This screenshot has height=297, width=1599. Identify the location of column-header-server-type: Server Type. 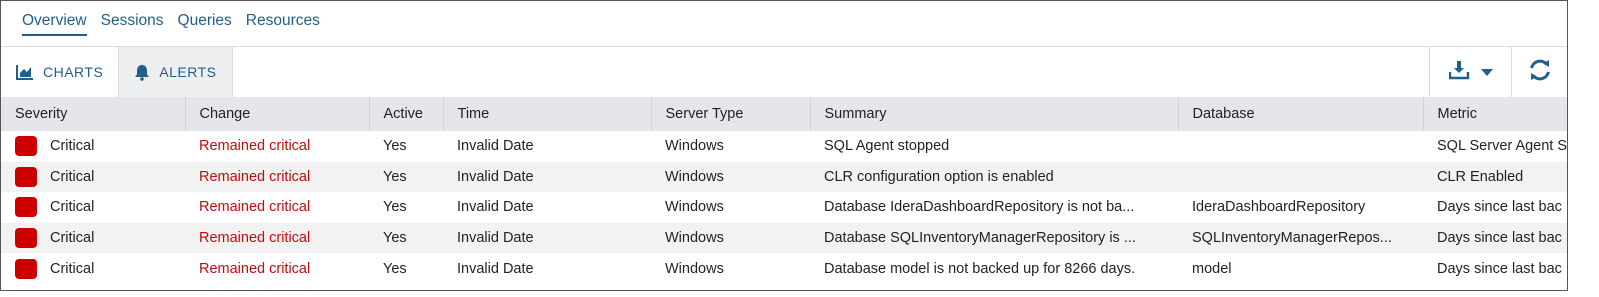
(731, 114).